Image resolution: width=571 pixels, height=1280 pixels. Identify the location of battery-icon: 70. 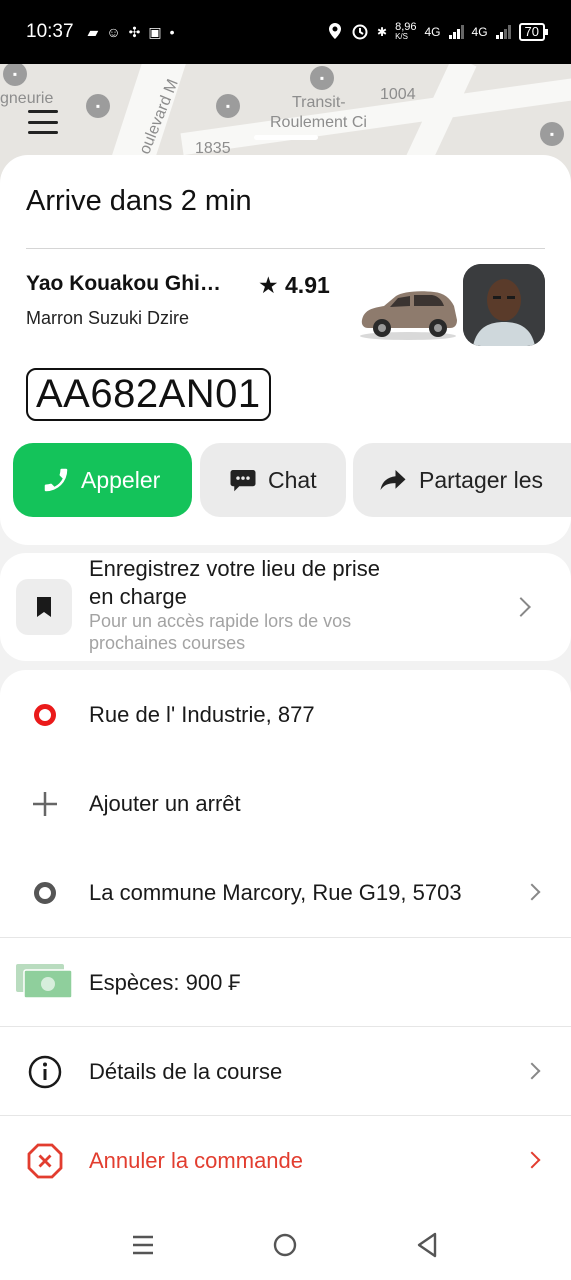
(533, 32).